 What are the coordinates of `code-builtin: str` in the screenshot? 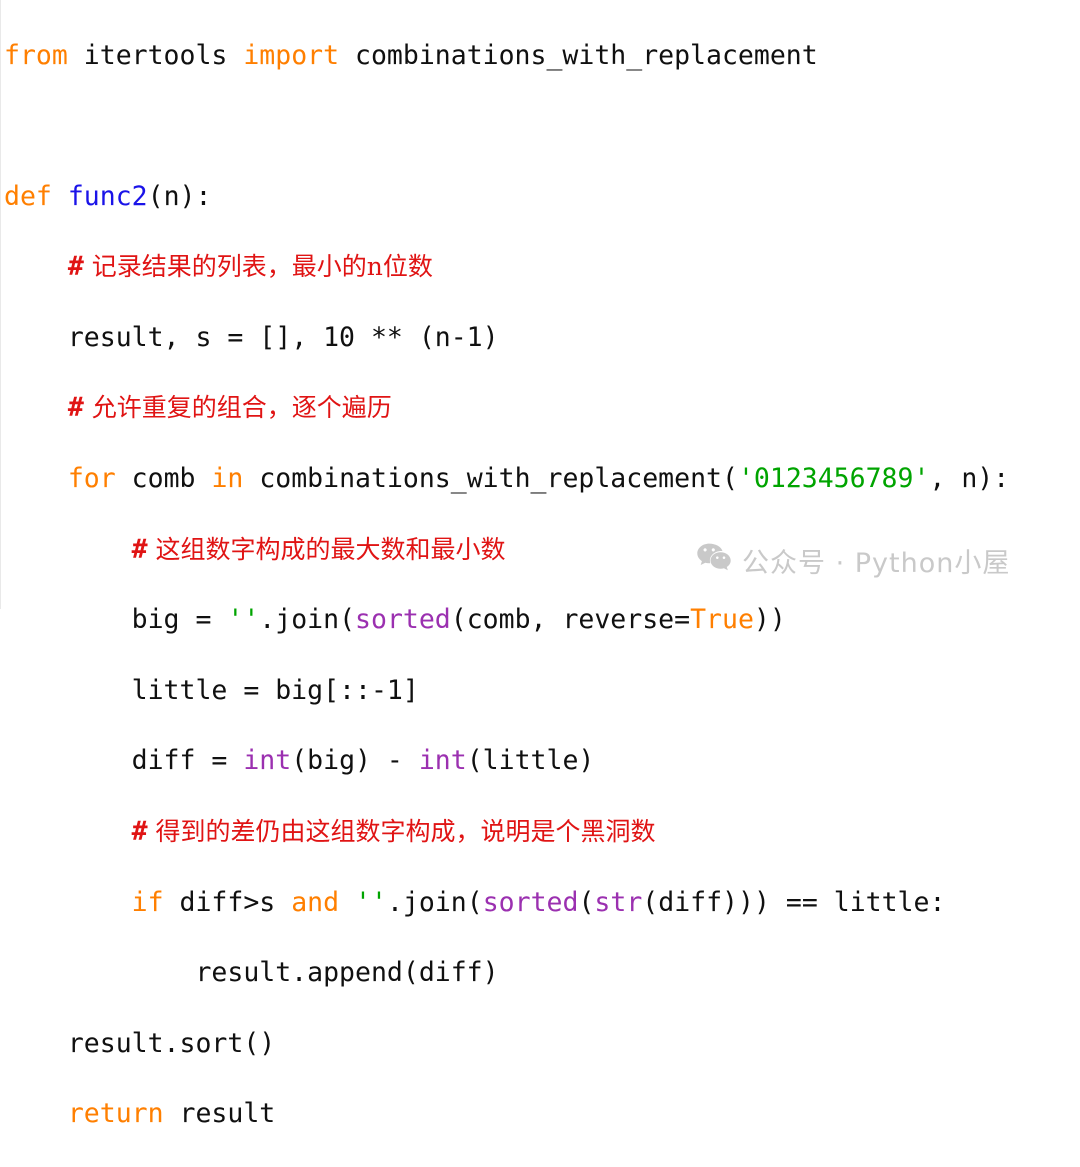 It's located at (618, 902).